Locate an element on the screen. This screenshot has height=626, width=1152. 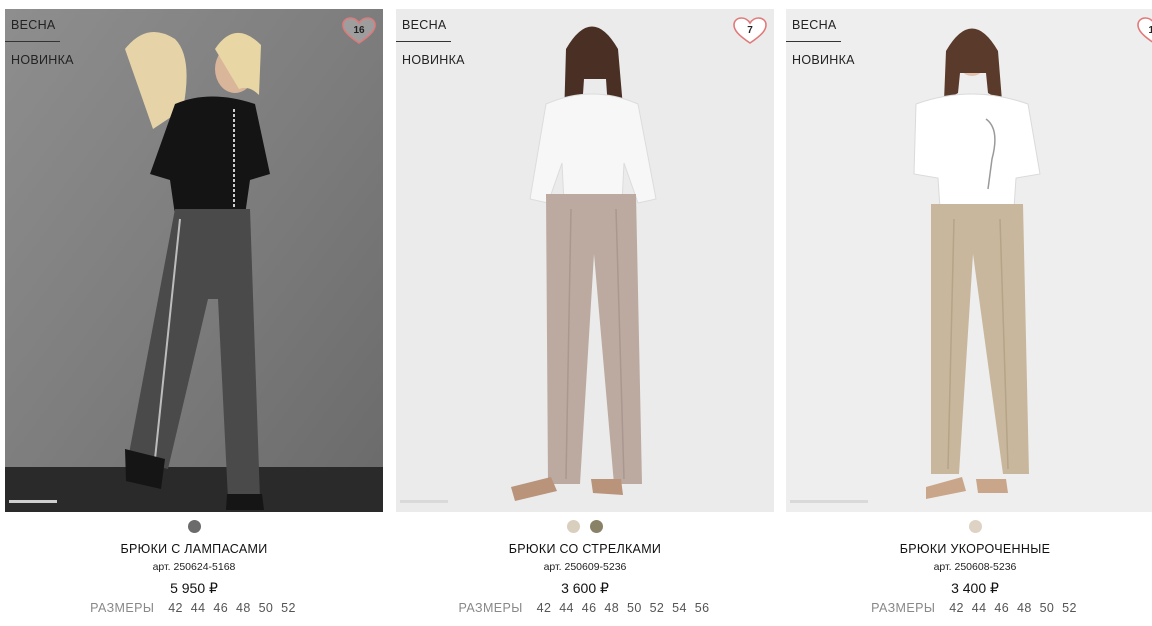
product-price: 3 600 ₽ is located at coordinates (585, 588).